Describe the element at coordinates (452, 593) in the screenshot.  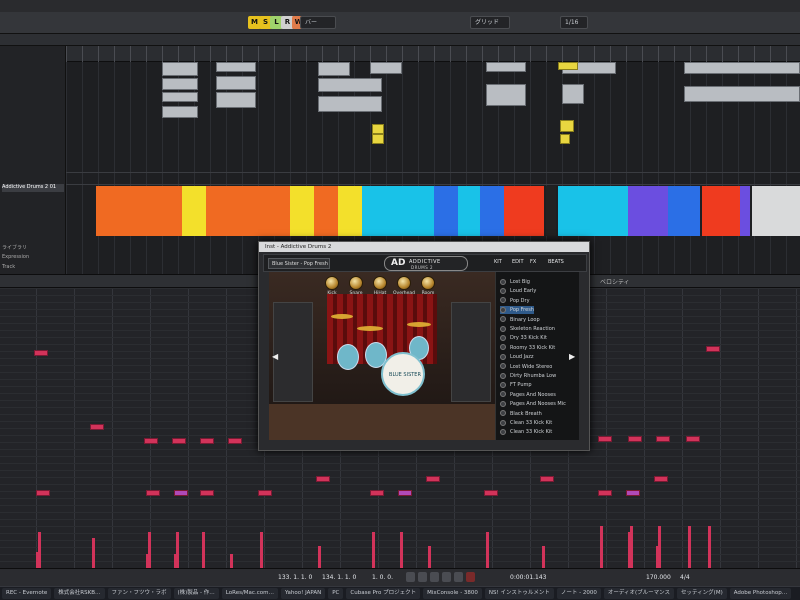
I see `taskbar-item: MixConsole - 3800` at that location.